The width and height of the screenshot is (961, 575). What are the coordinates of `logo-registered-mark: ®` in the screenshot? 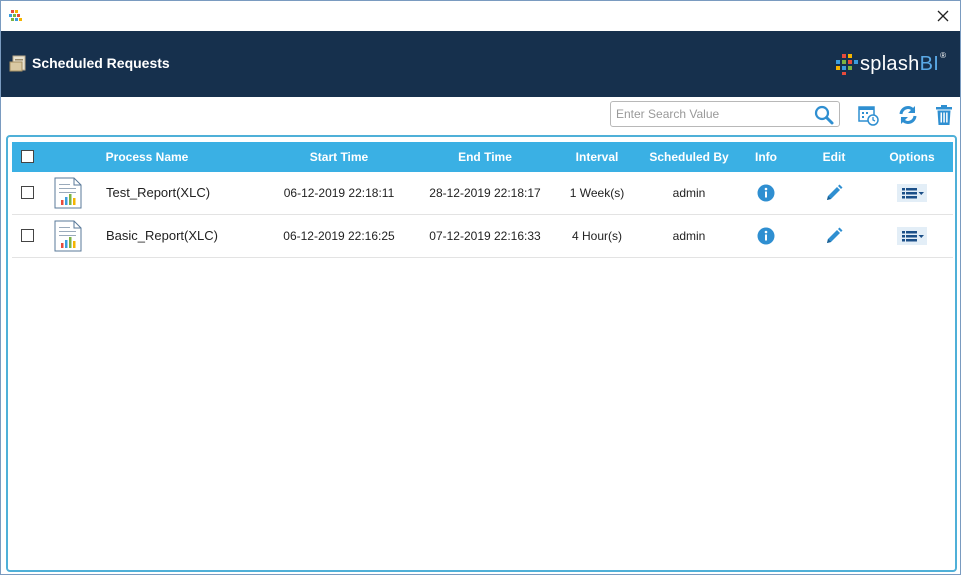 It's located at (943, 55).